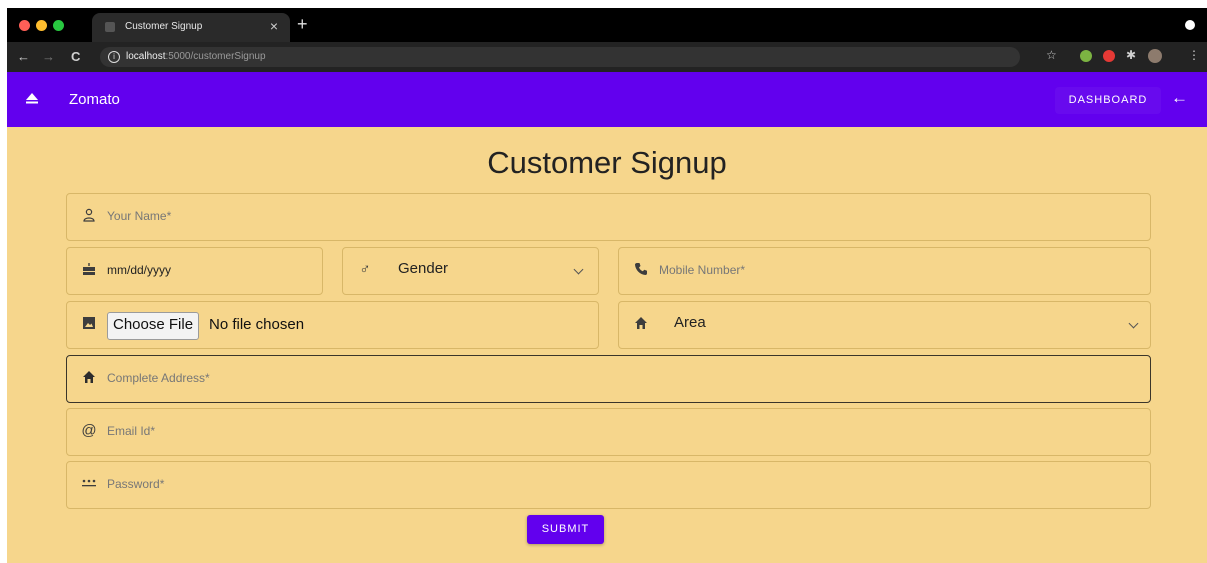 This screenshot has height=563, width=1207. Describe the element at coordinates (560, 57) in the screenshot. I see `address-bar: i localhost:5000/customerSignup` at that location.